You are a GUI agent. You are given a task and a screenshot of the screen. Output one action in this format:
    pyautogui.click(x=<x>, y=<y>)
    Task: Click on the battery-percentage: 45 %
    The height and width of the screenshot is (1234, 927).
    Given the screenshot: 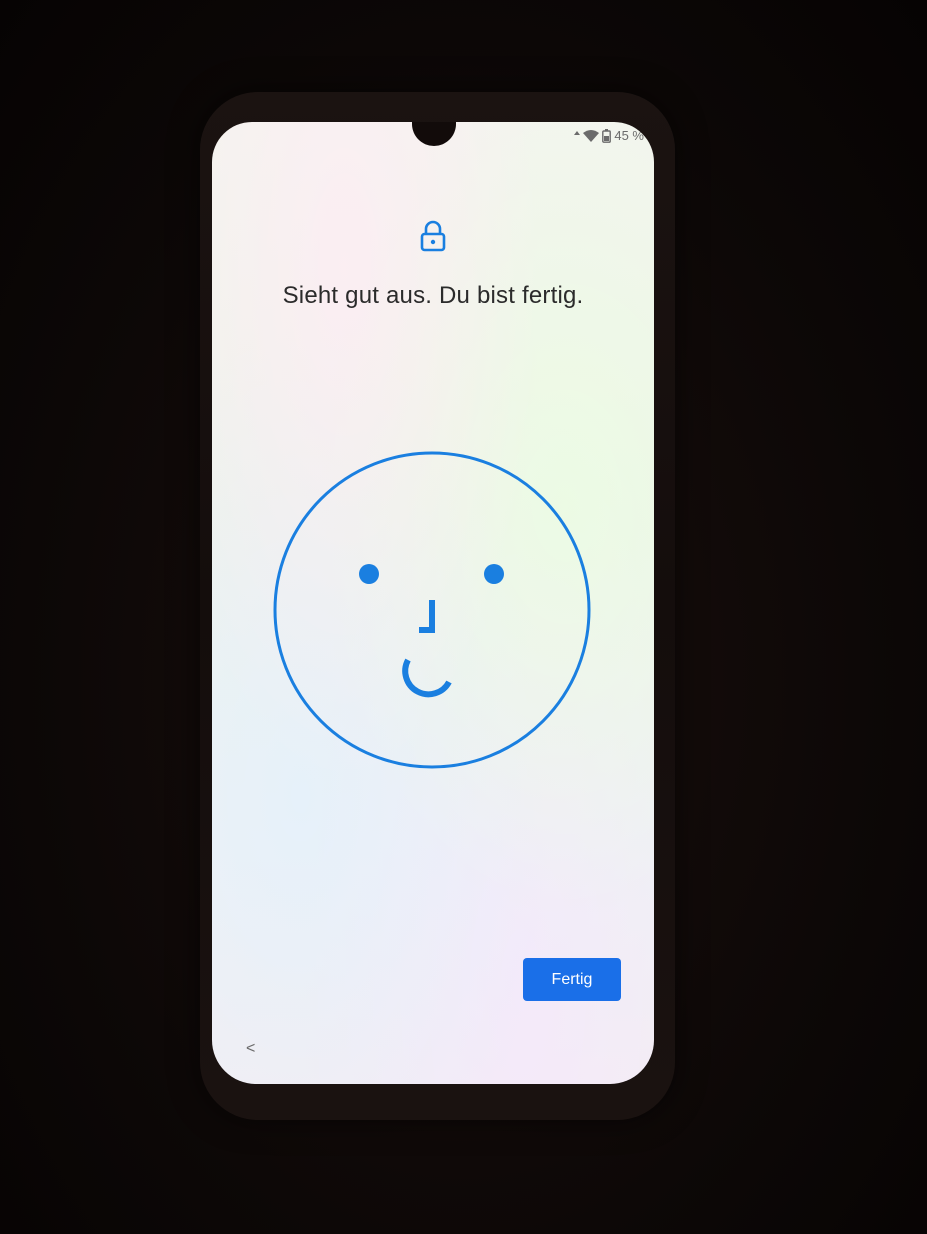 What is the action you would take?
    pyautogui.click(x=629, y=135)
    